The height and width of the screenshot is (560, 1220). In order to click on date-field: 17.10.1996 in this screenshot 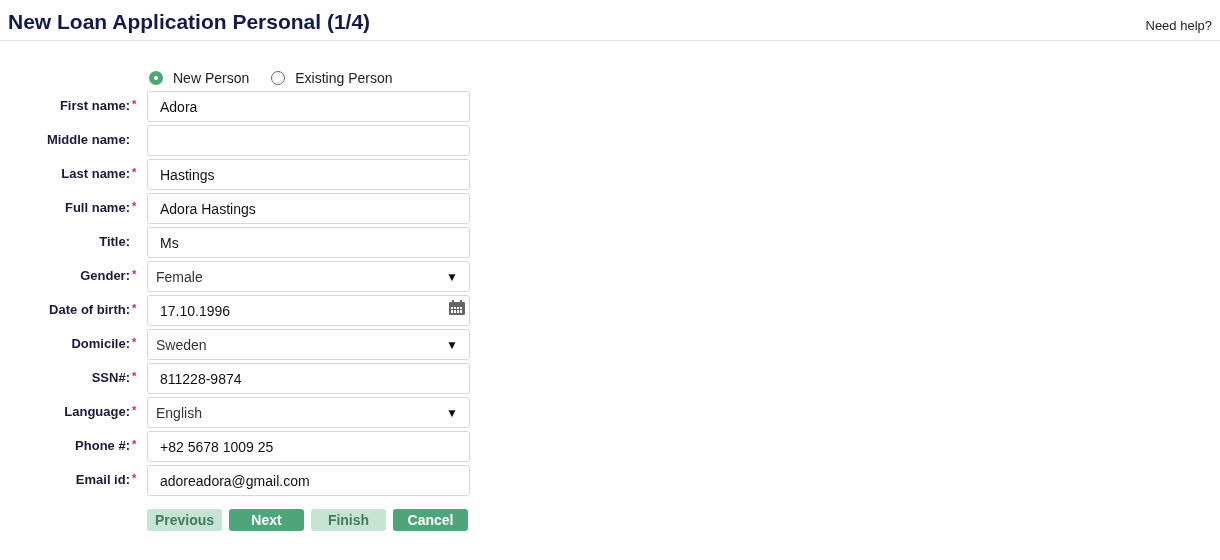, I will do `click(308, 310)`.